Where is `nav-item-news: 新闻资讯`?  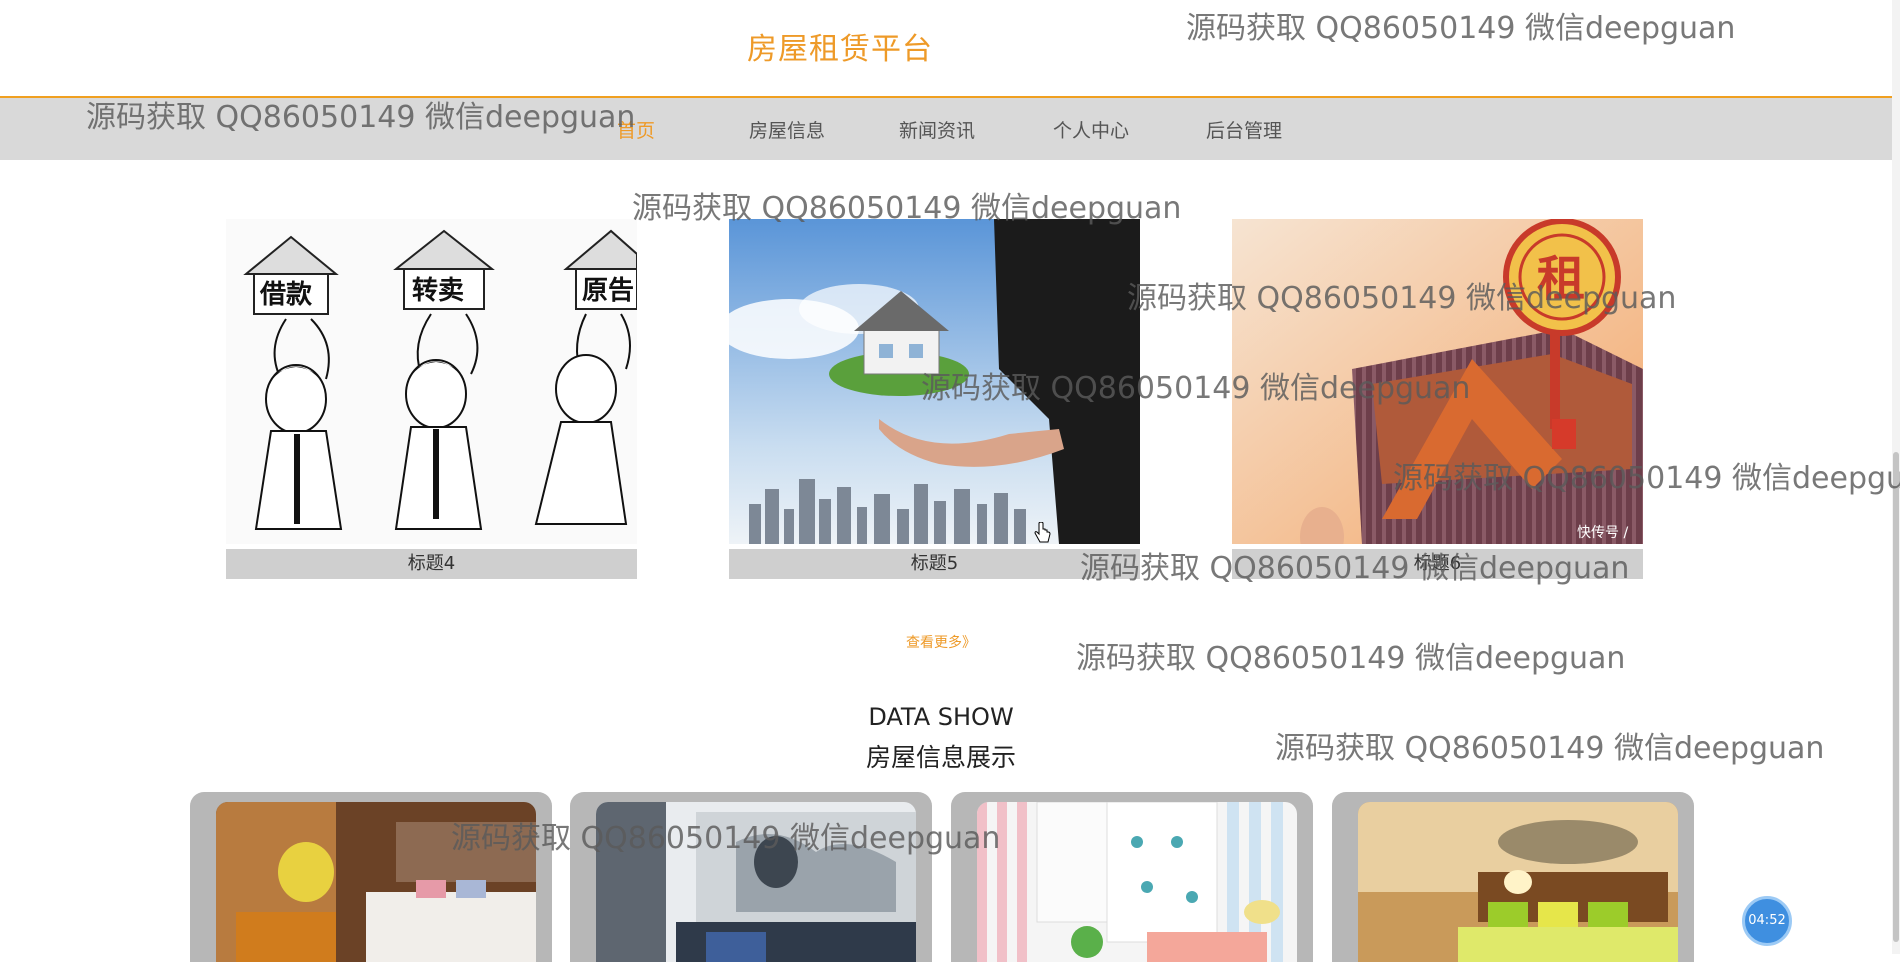 nav-item-news: 新闻资讯 is located at coordinates (937, 129).